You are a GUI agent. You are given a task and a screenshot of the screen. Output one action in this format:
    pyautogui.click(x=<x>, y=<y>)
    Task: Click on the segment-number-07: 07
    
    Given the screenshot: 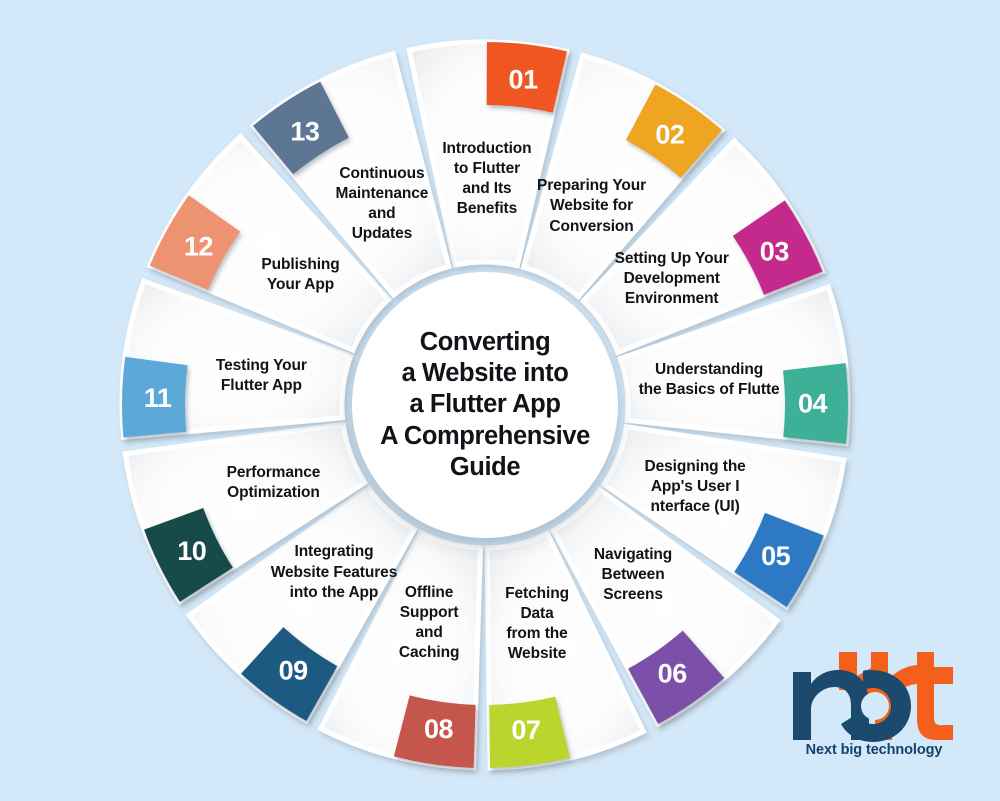 What is the action you would take?
    pyautogui.click(x=525, y=730)
    